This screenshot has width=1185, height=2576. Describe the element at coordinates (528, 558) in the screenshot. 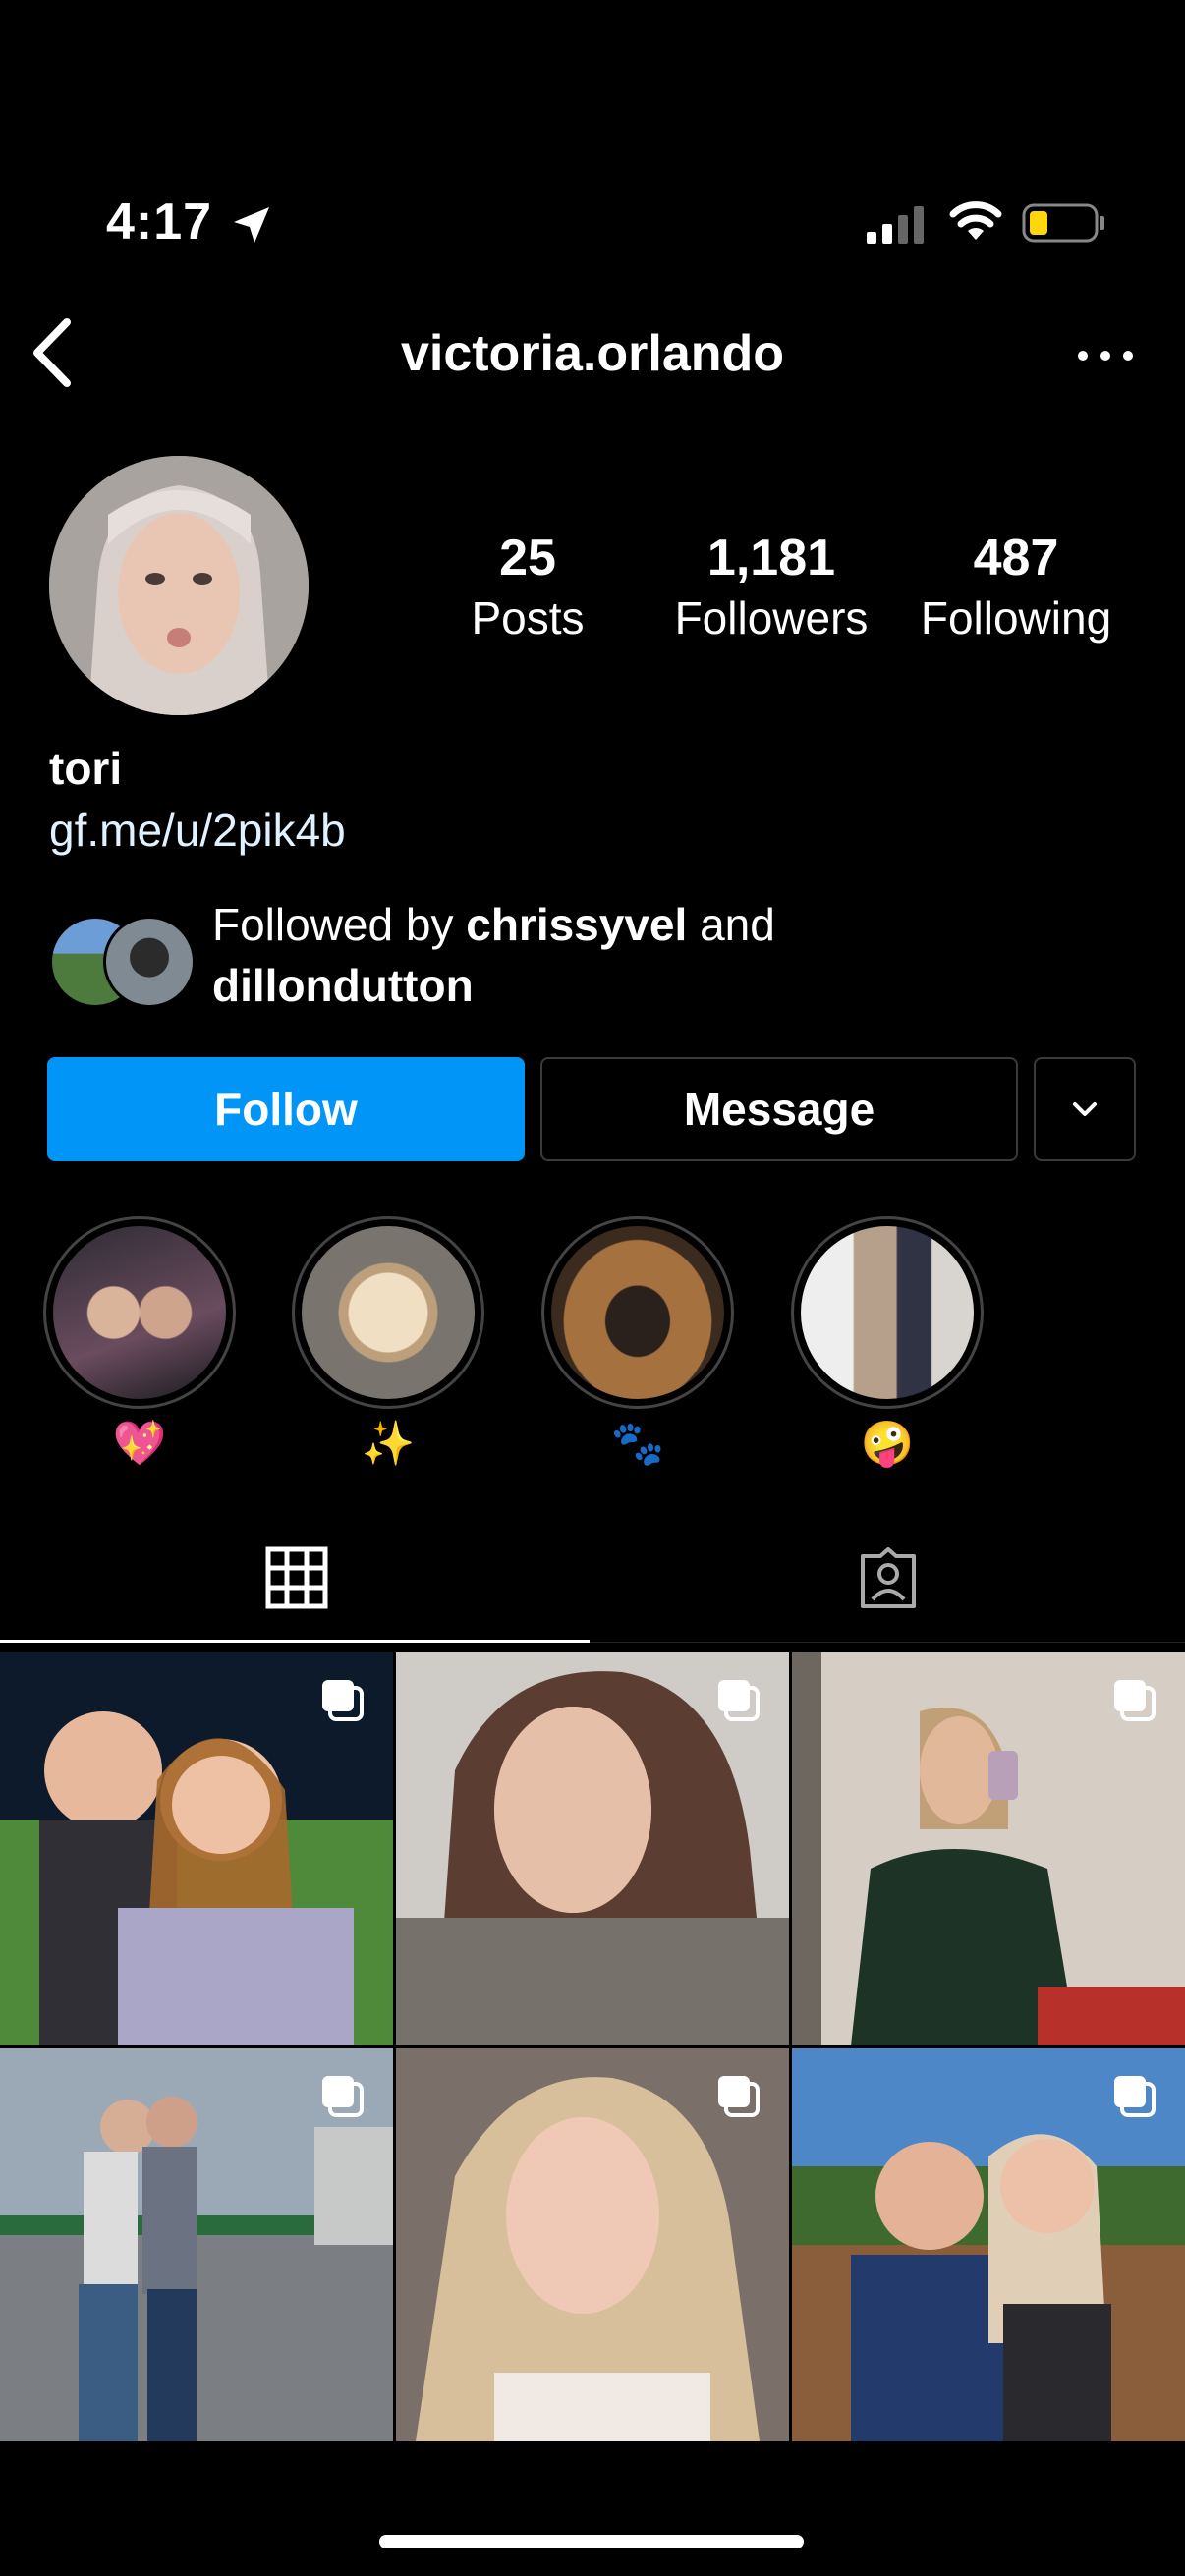

I see `posts-count: 25` at that location.